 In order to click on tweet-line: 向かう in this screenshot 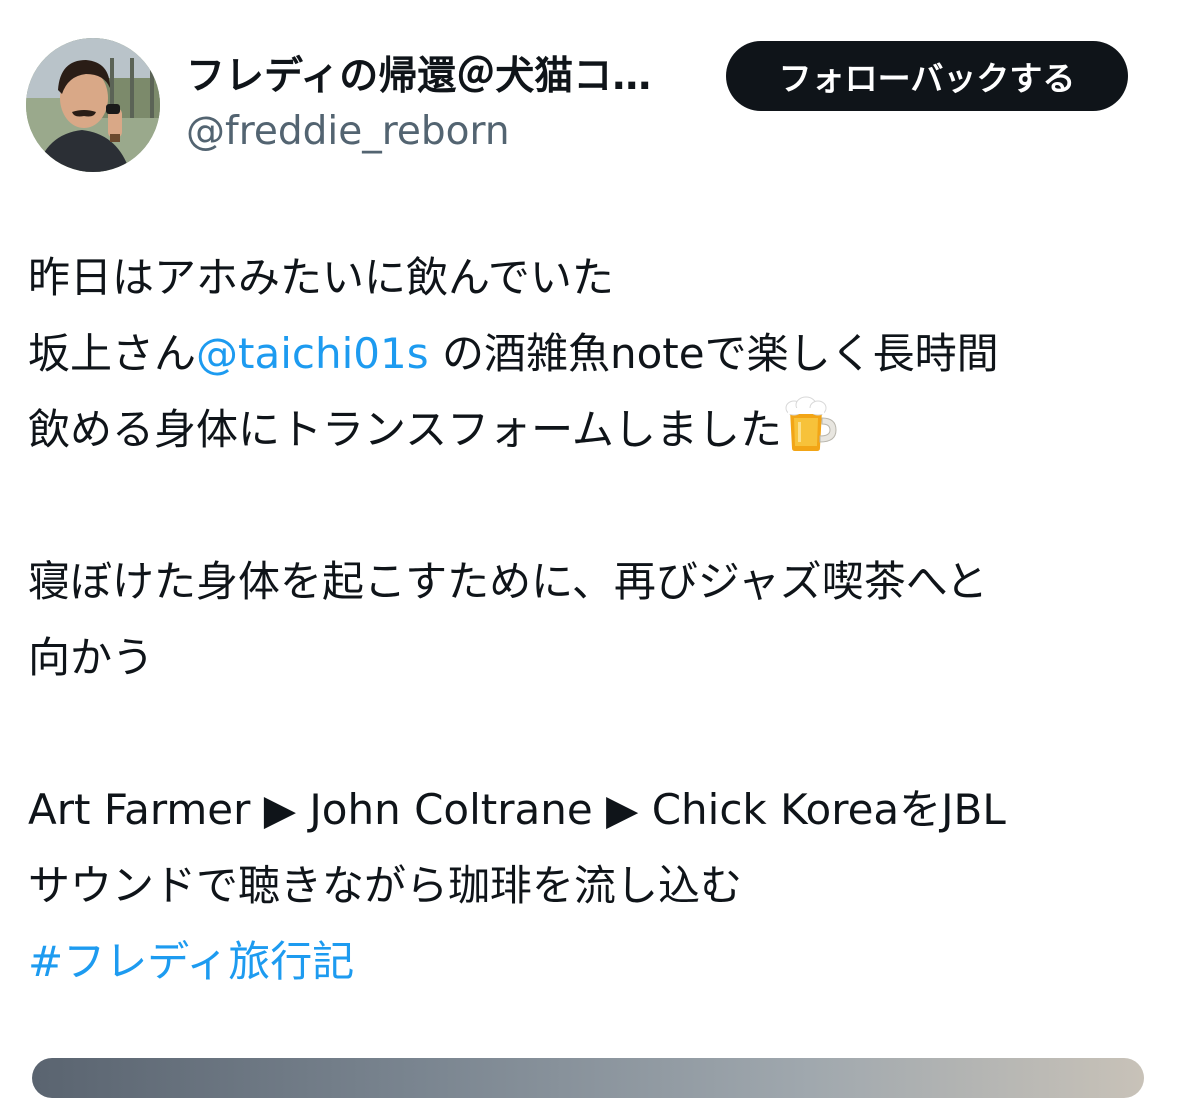, I will do `click(91, 657)`.